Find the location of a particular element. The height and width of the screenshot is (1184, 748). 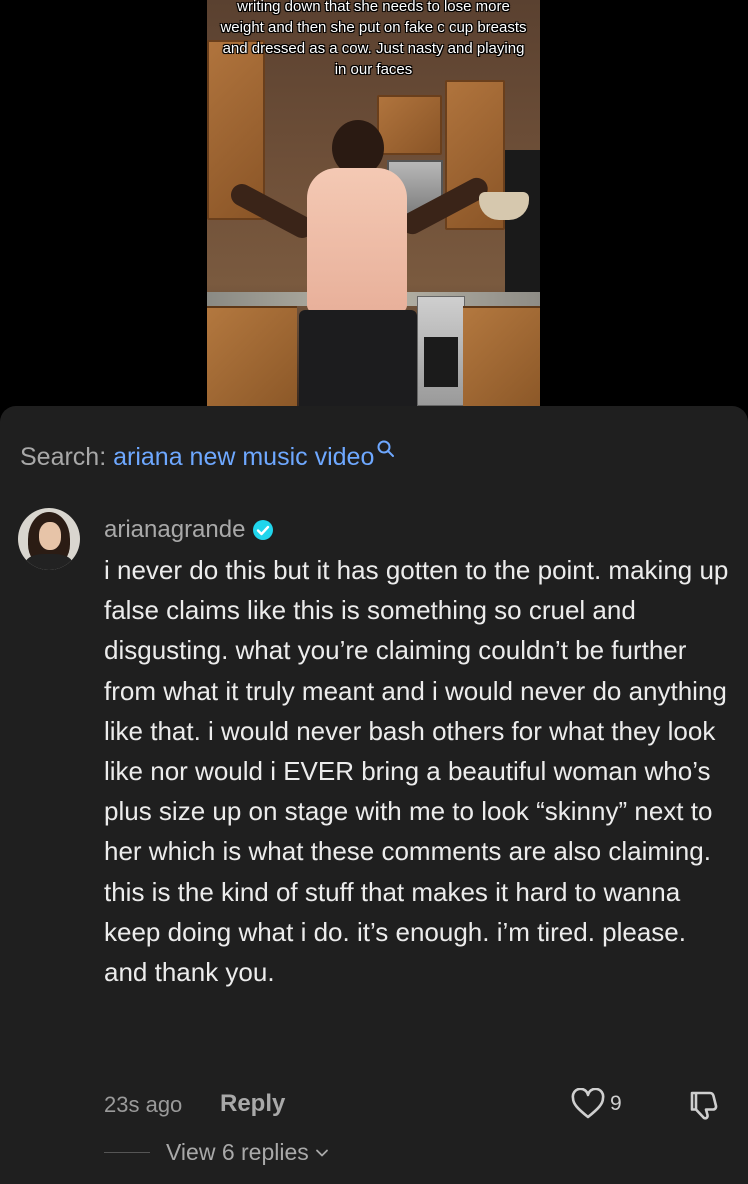

search-suggestion: Search: ariana new music video is located at coordinates (208, 455).